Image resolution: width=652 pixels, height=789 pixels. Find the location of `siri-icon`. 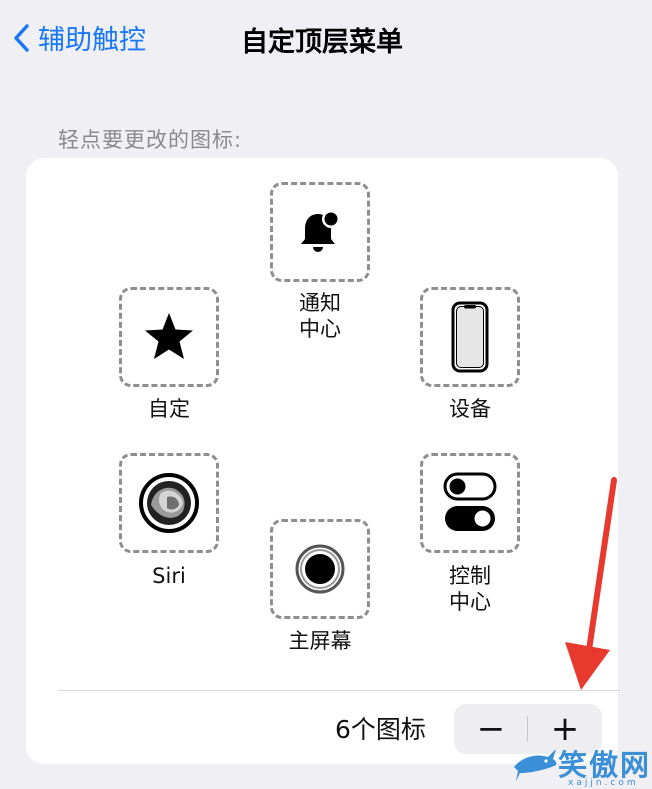

siri-icon is located at coordinates (169, 503).